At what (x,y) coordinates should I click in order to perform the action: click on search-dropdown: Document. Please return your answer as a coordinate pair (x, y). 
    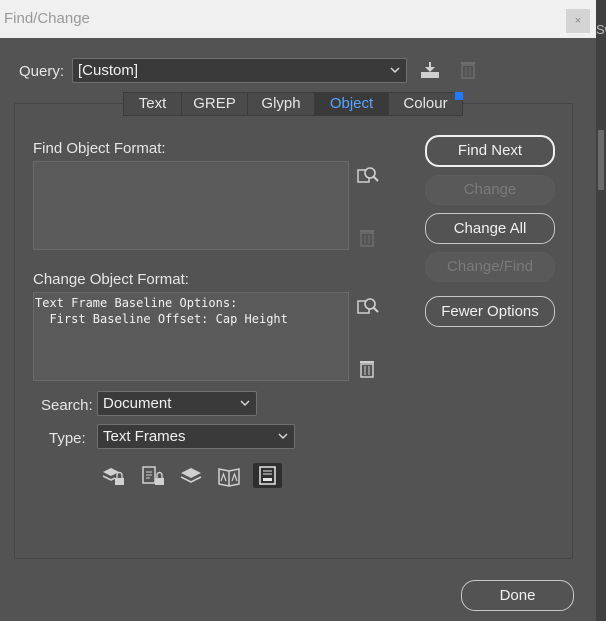
    Looking at the image, I should click on (177, 403).